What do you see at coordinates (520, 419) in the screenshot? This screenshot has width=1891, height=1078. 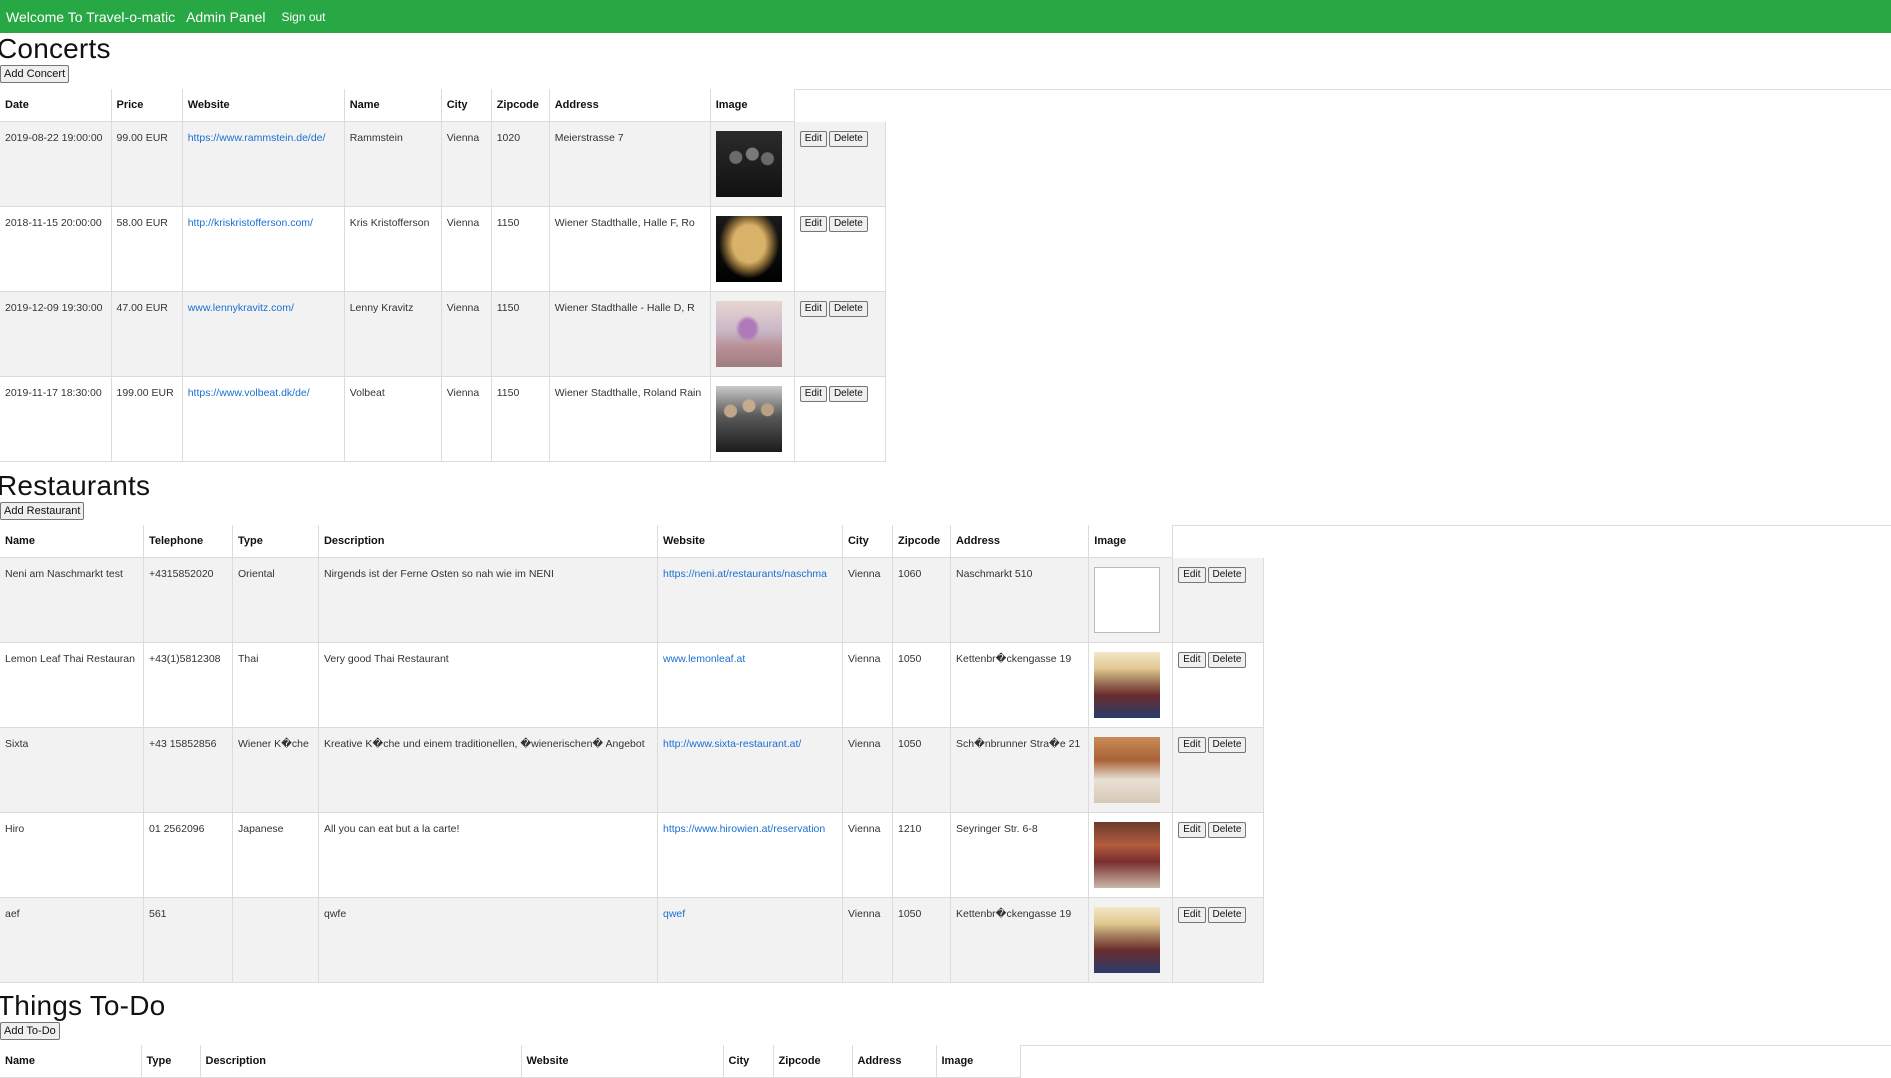 I see `zipcode-cell: 1150` at bounding box center [520, 419].